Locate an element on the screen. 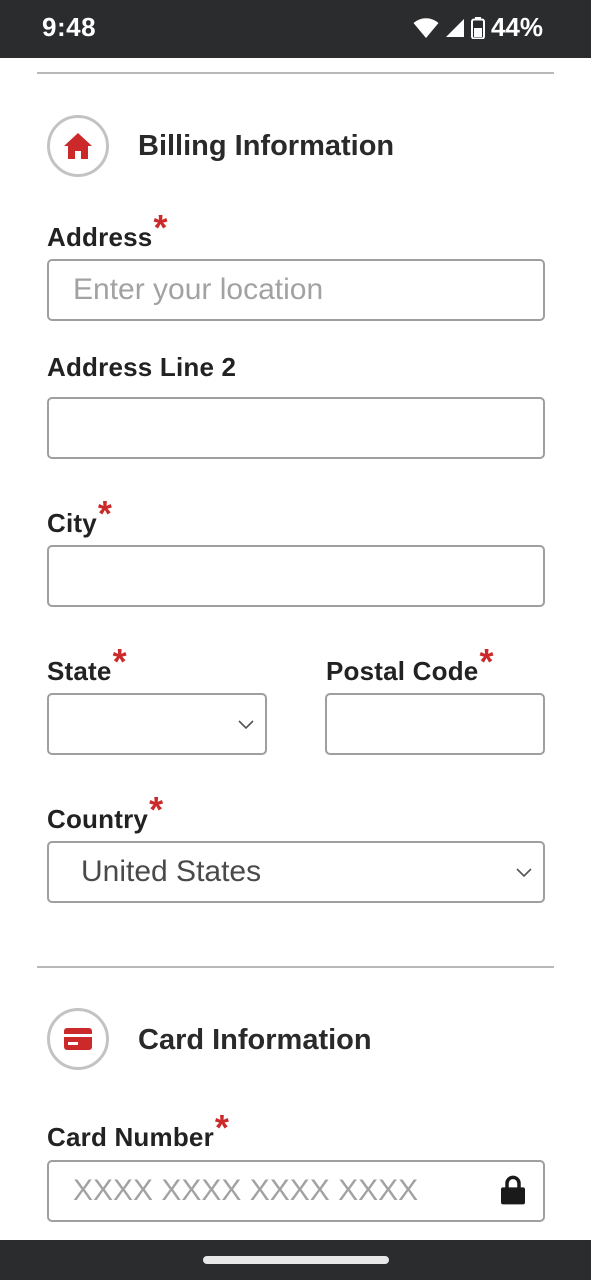 The image size is (591, 1280). battery-percent: 44% is located at coordinates (516, 27).